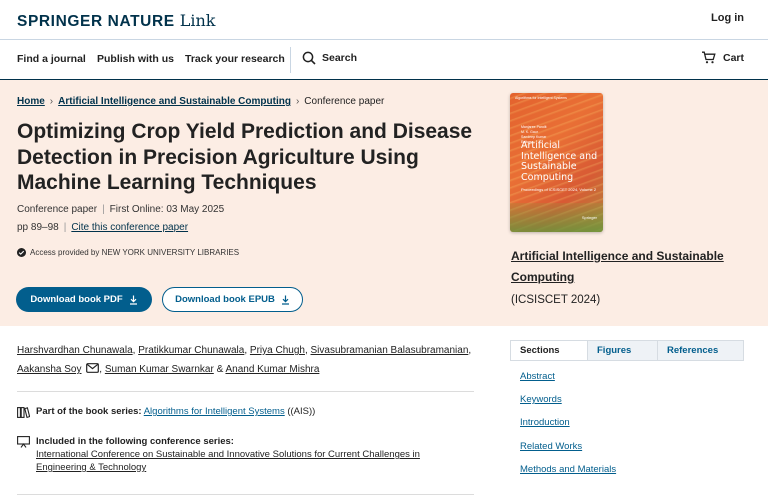 This screenshot has height=496, width=768. What do you see at coordinates (76, 299) in the screenshot?
I see `download-pdf-label: Download book PDF` at bounding box center [76, 299].